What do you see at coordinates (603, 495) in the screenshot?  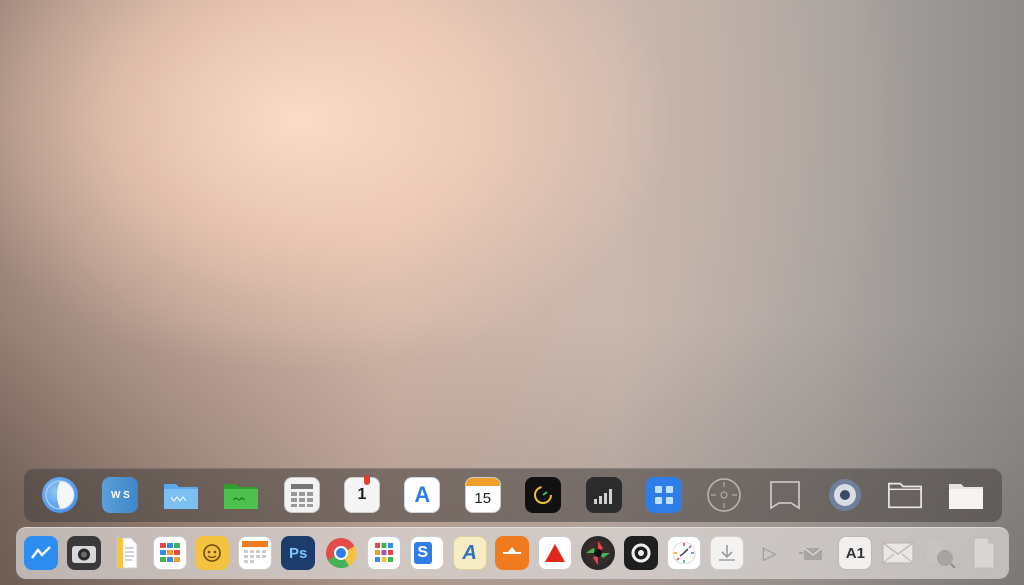 I see `activity-monitor-icon` at bounding box center [603, 495].